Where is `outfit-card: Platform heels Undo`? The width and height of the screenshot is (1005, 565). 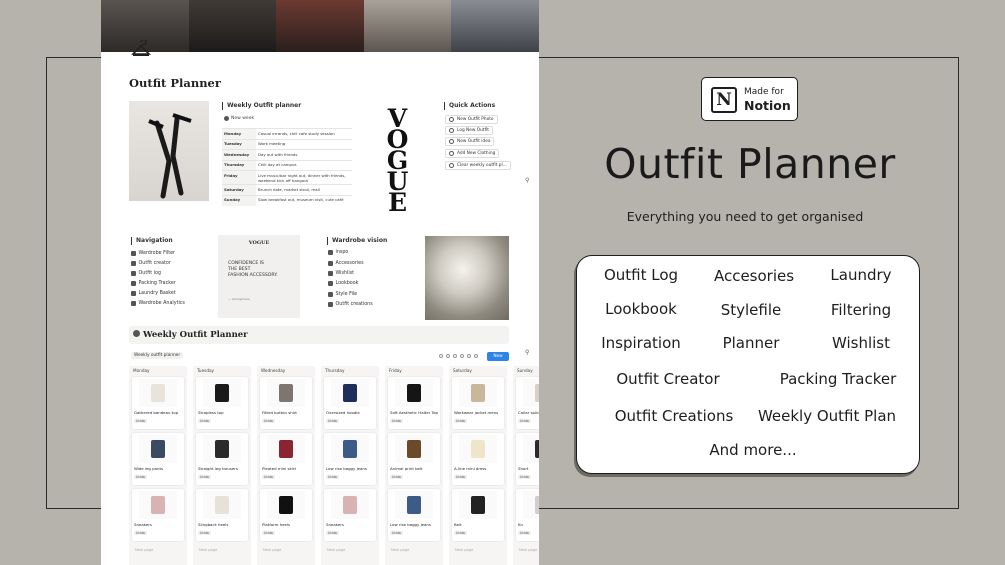
outfit-card: Platform heels Undo is located at coordinates (286, 515).